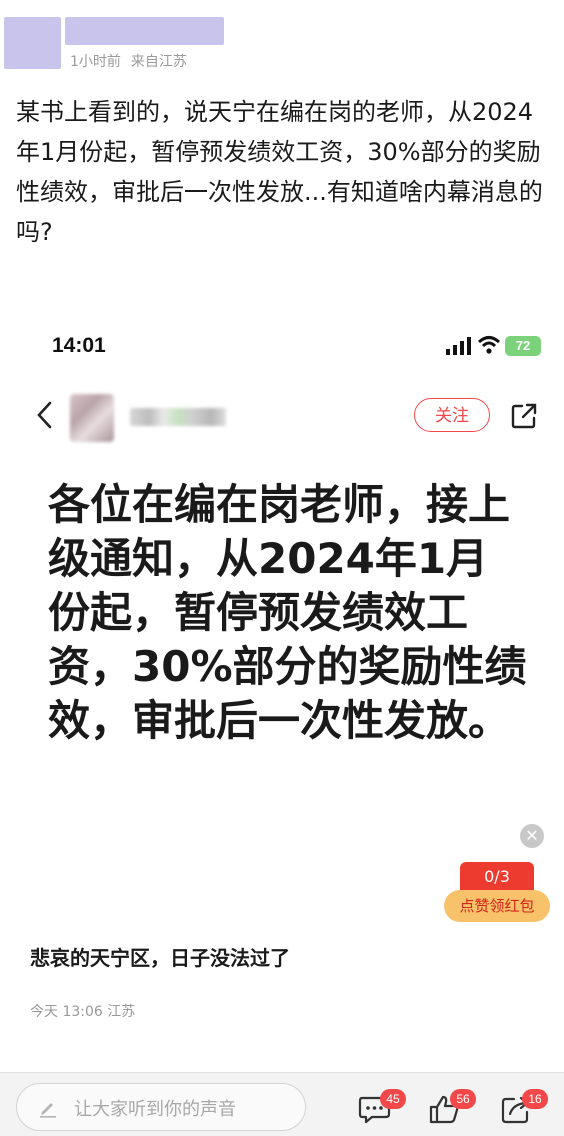  I want to click on blurred-username, so click(178, 417).